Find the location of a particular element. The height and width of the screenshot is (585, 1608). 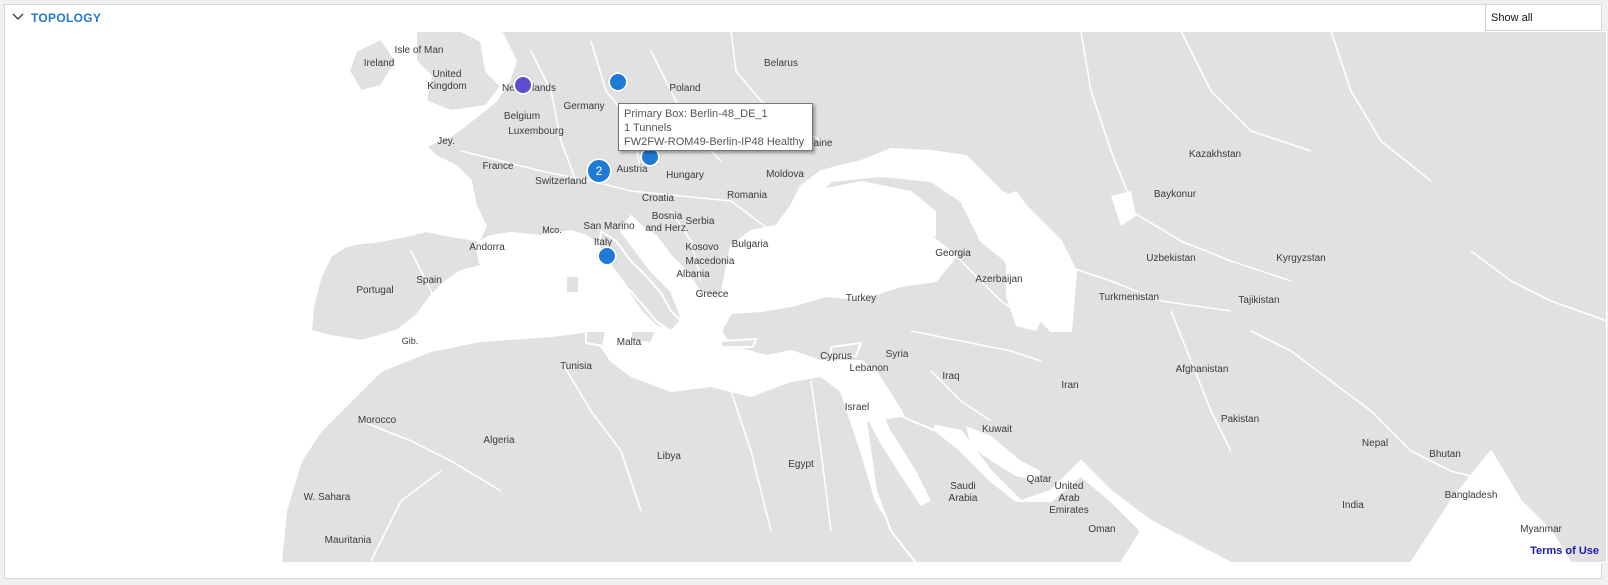

map-label: Lebanon is located at coordinates (869, 368).